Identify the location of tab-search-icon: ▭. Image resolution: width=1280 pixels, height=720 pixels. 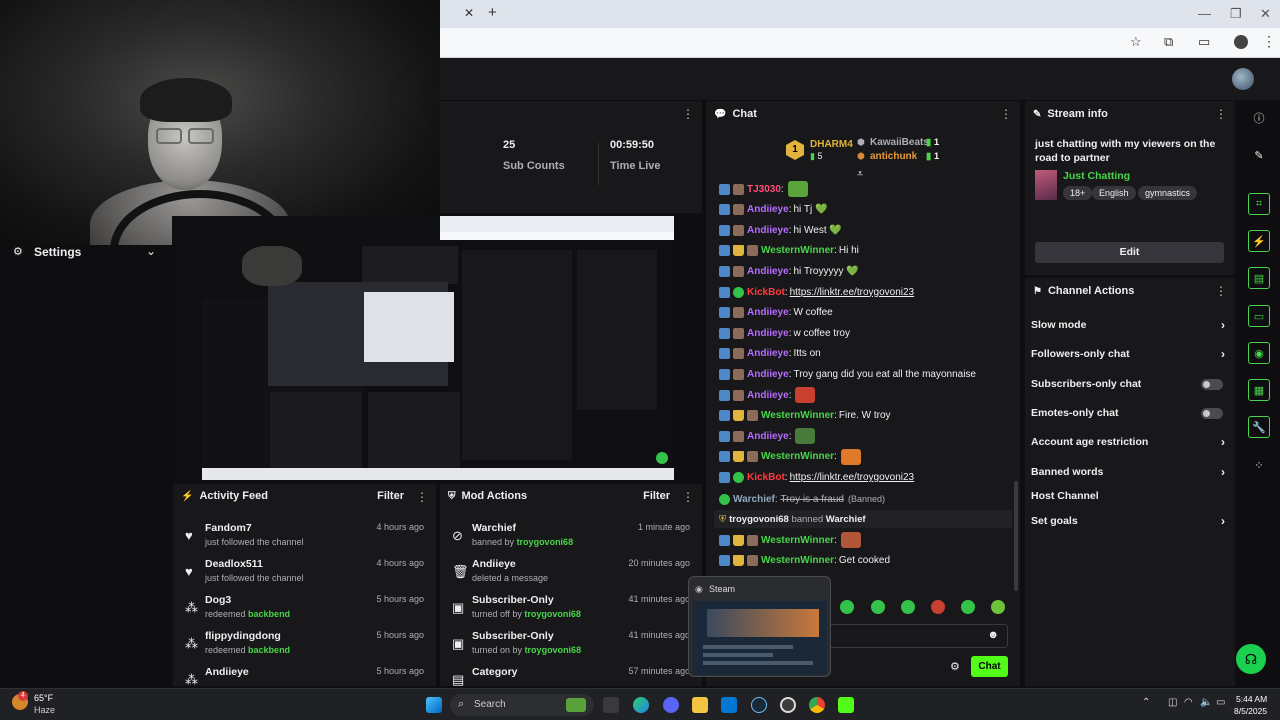
(1204, 42).